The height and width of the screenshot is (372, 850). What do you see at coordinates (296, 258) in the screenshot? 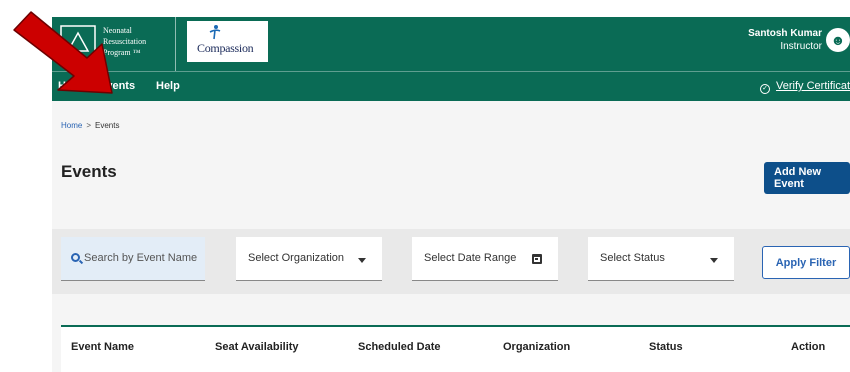
I see `organization-select-label: Select Organization` at bounding box center [296, 258].